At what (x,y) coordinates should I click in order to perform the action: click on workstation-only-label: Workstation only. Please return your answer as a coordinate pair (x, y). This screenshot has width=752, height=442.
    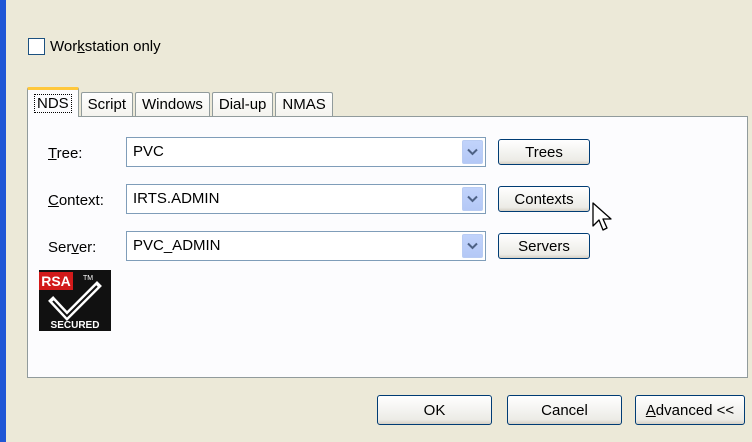
    Looking at the image, I should click on (105, 46).